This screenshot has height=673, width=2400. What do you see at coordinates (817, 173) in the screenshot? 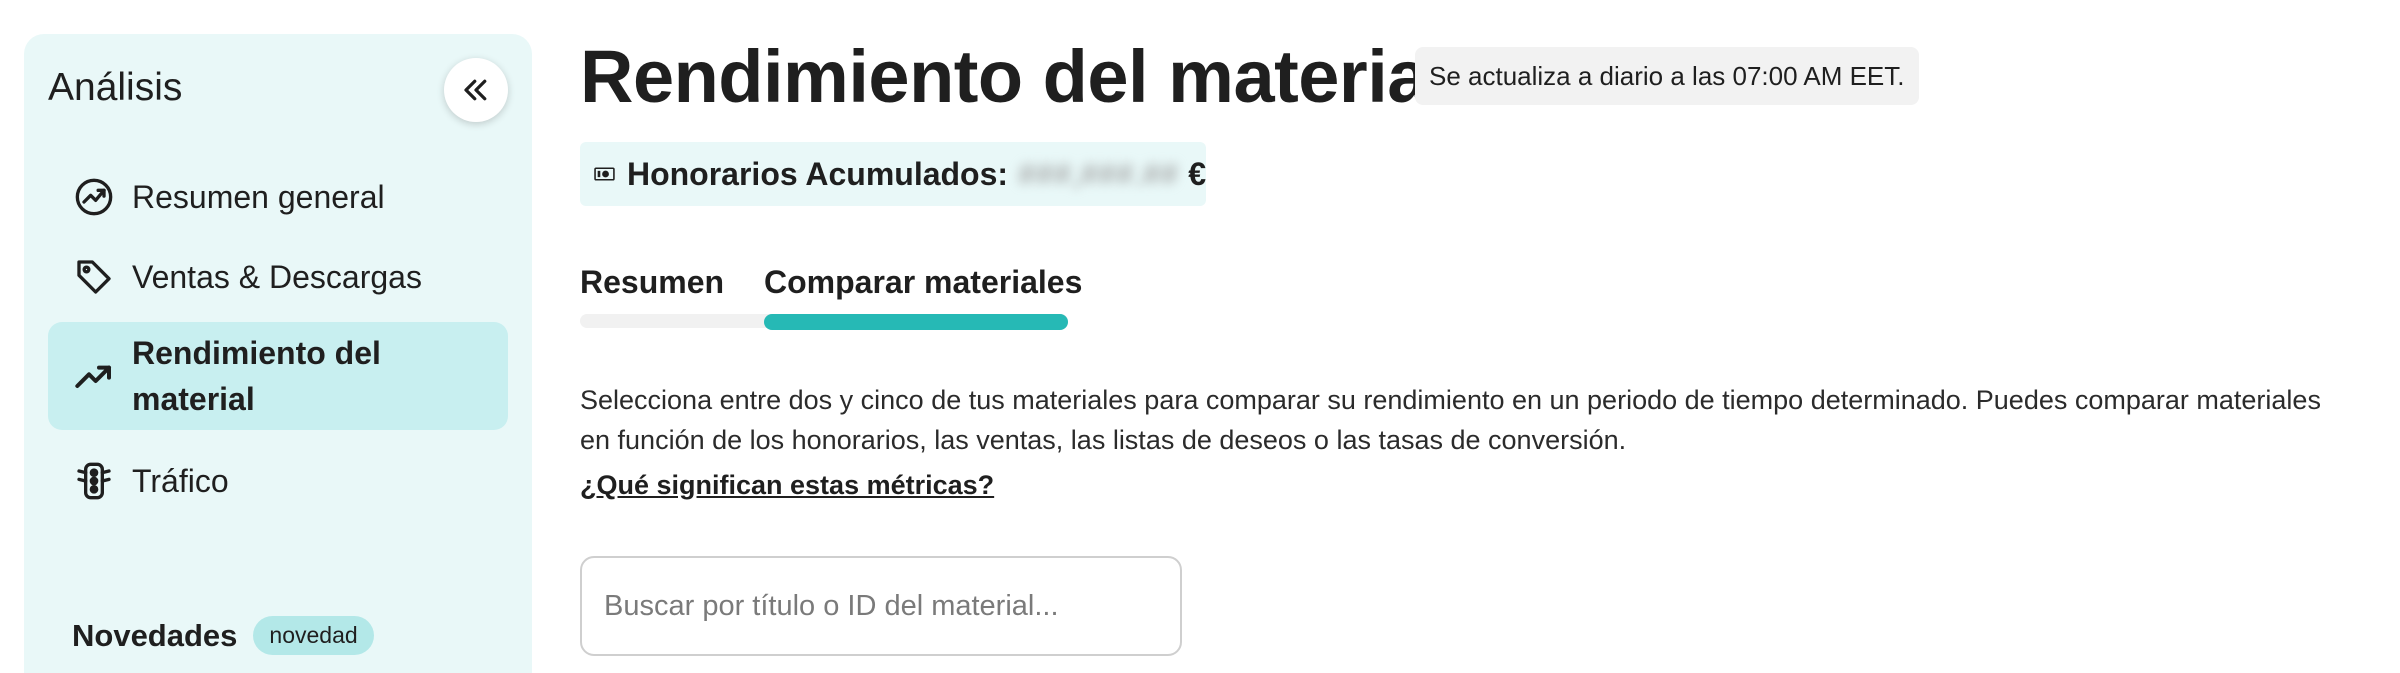
I see `fees-label: Honorarios Acumulados:` at bounding box center [817, 173].